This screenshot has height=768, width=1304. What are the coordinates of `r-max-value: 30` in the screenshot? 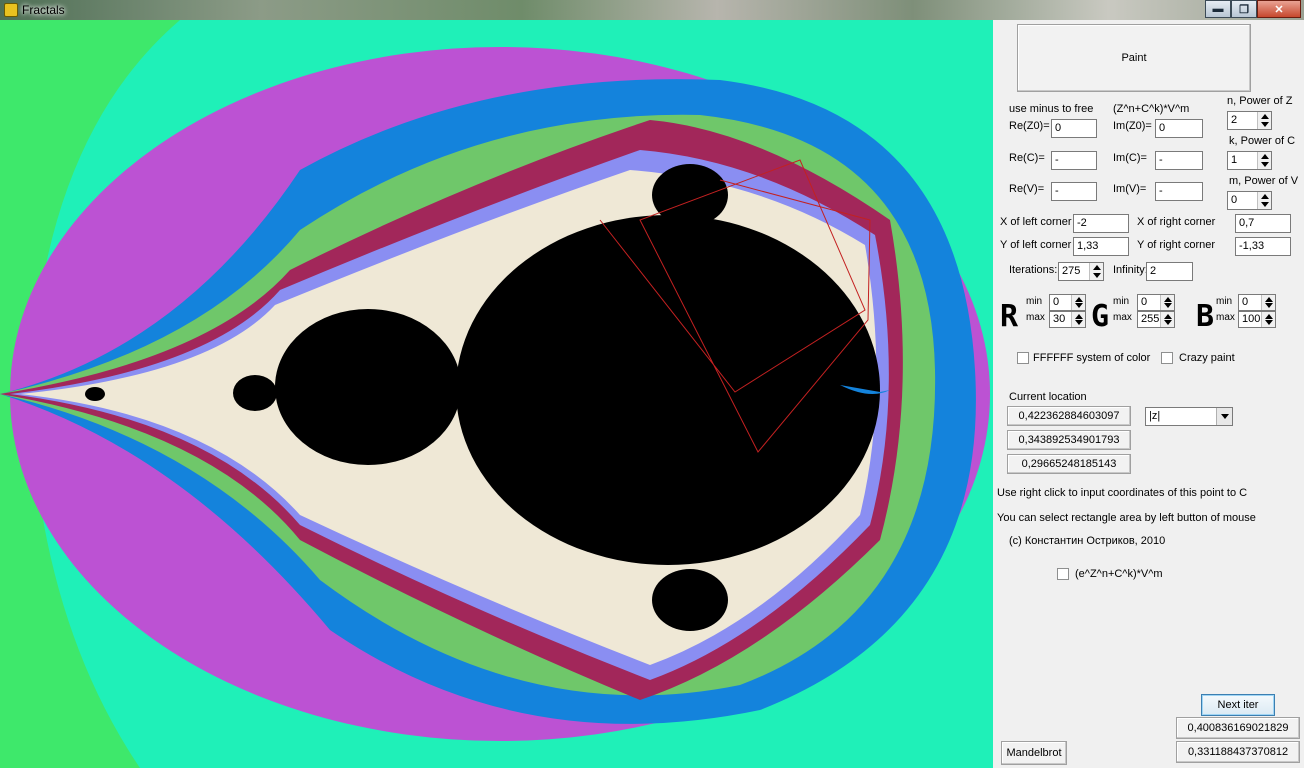 It's located at (1059, 319).